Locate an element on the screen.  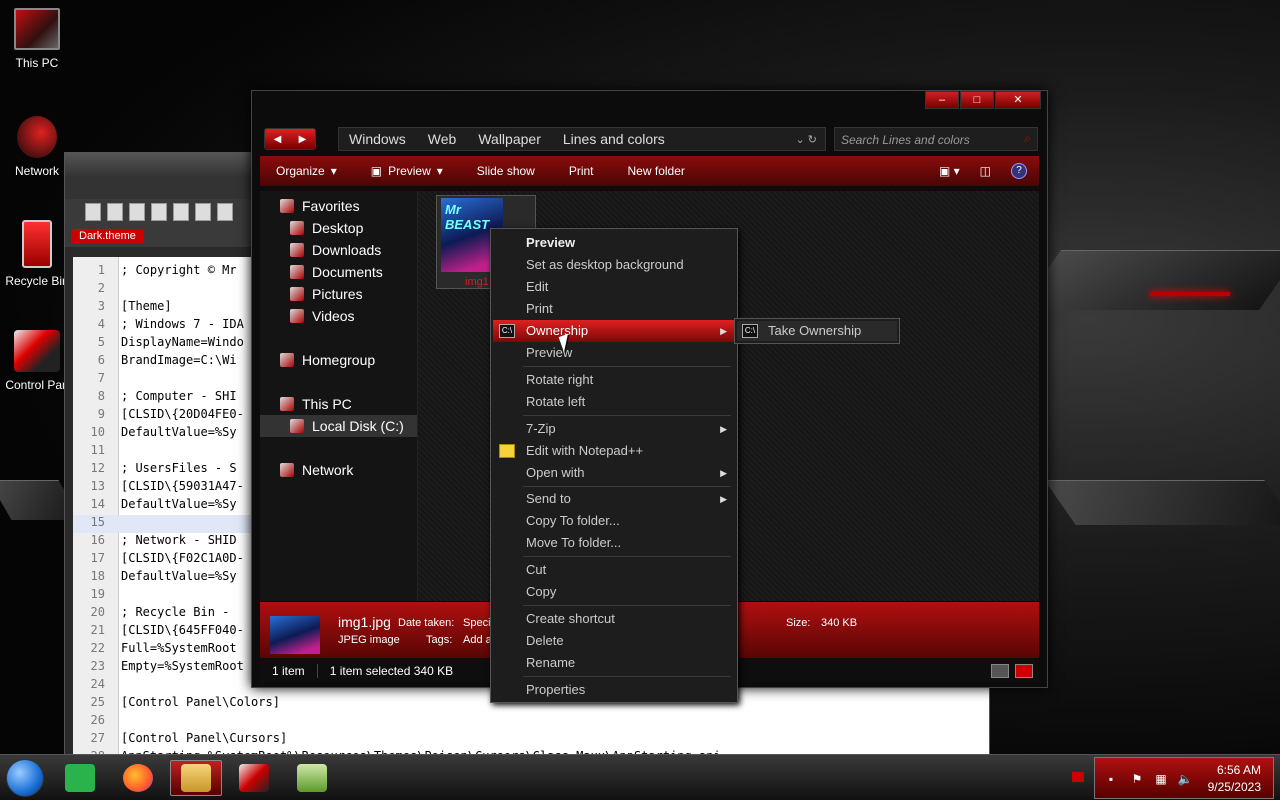
thumbnail-view-icon is located at coordinates (1024, 671).